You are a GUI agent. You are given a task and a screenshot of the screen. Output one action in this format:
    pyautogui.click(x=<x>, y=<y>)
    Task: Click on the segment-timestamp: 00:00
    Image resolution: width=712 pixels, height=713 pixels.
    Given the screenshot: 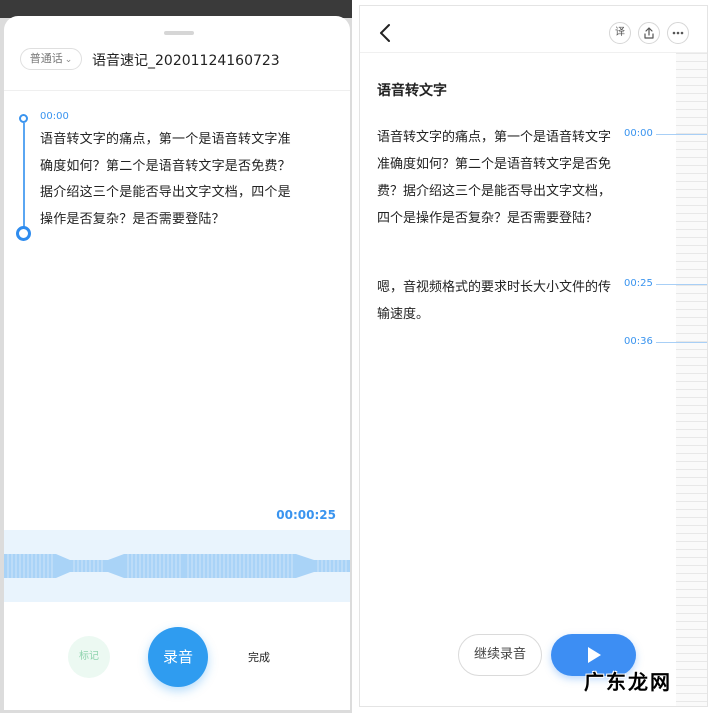 What is the action you would take?
    pyautogui.click(x=54, y=116)
    